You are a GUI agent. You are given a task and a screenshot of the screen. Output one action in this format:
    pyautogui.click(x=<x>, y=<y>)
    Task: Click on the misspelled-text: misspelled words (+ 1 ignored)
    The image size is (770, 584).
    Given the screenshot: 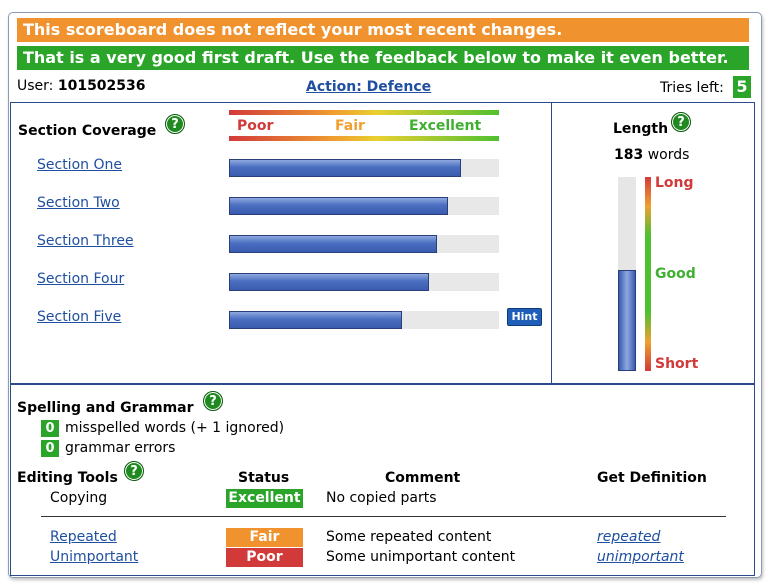 What is the action you would take?
    pyautogui.click(x=175, y=428)
    